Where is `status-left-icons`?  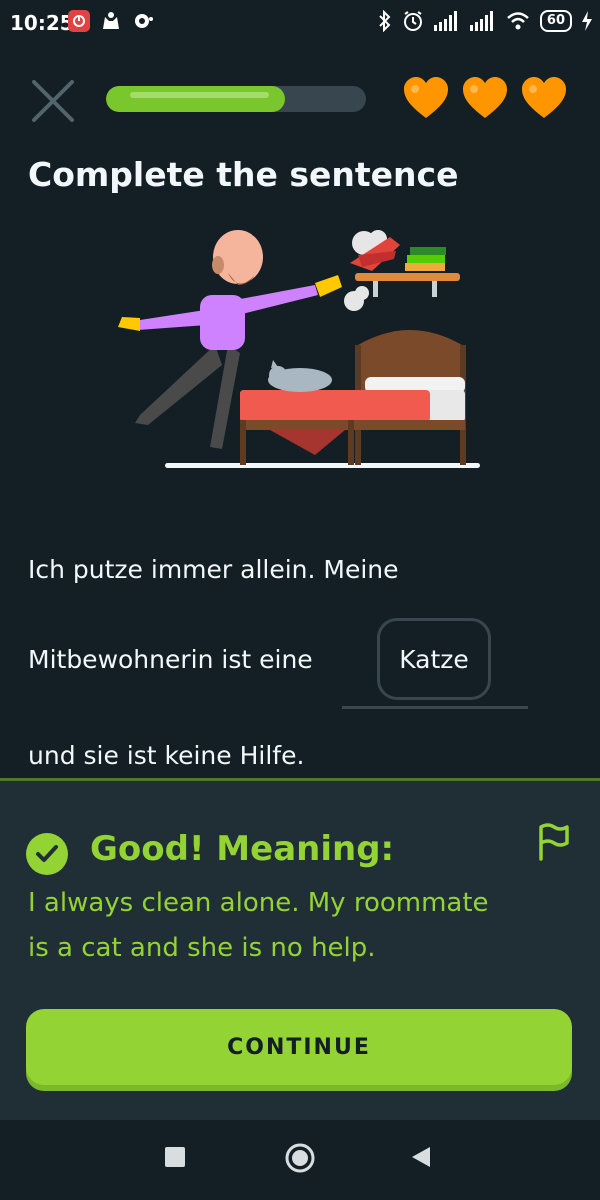 status-left-icons is located at coordinates (111, 21).